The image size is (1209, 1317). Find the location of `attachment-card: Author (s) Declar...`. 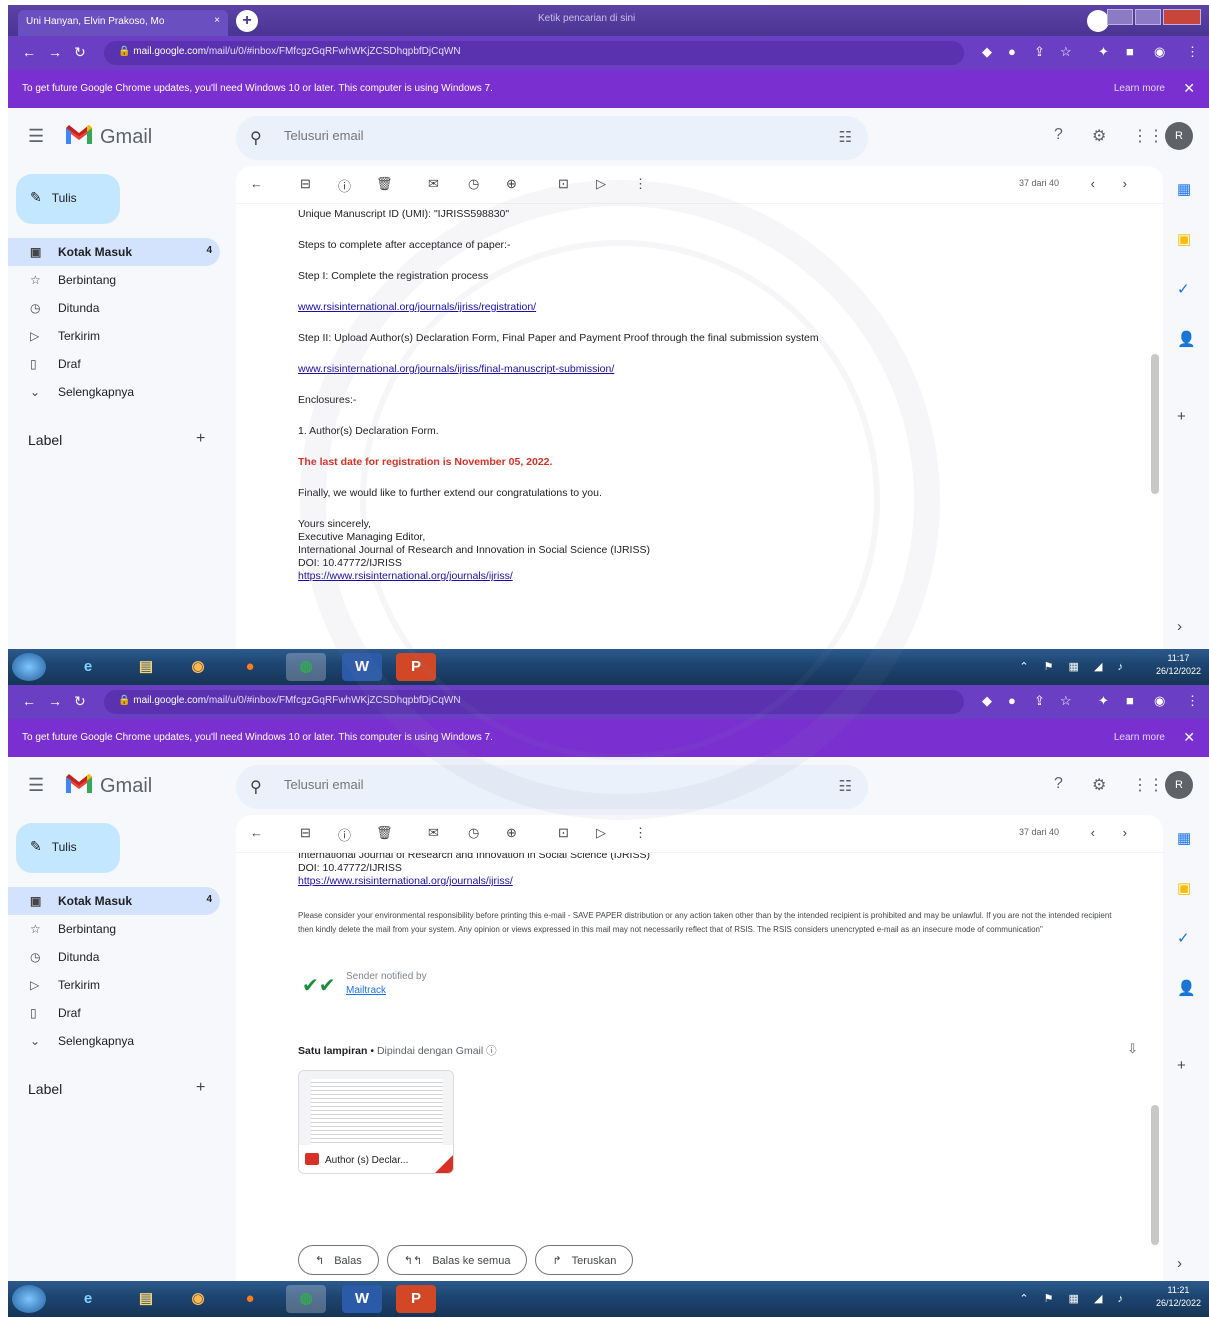

attachment-card: Author (s) Declar... is located at coordinates (376, 1122).